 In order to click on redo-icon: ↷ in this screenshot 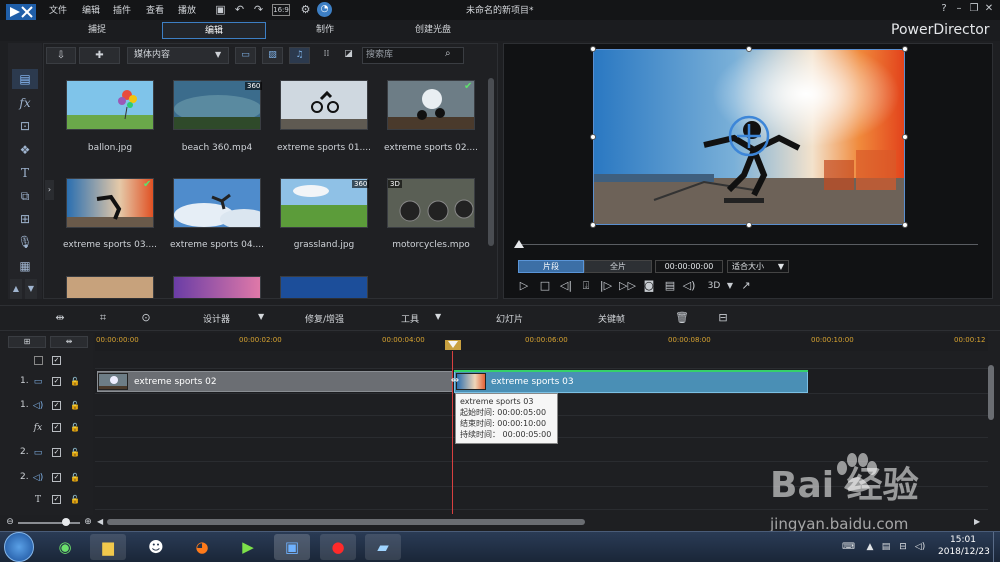, I will do `click(258, 9)`.